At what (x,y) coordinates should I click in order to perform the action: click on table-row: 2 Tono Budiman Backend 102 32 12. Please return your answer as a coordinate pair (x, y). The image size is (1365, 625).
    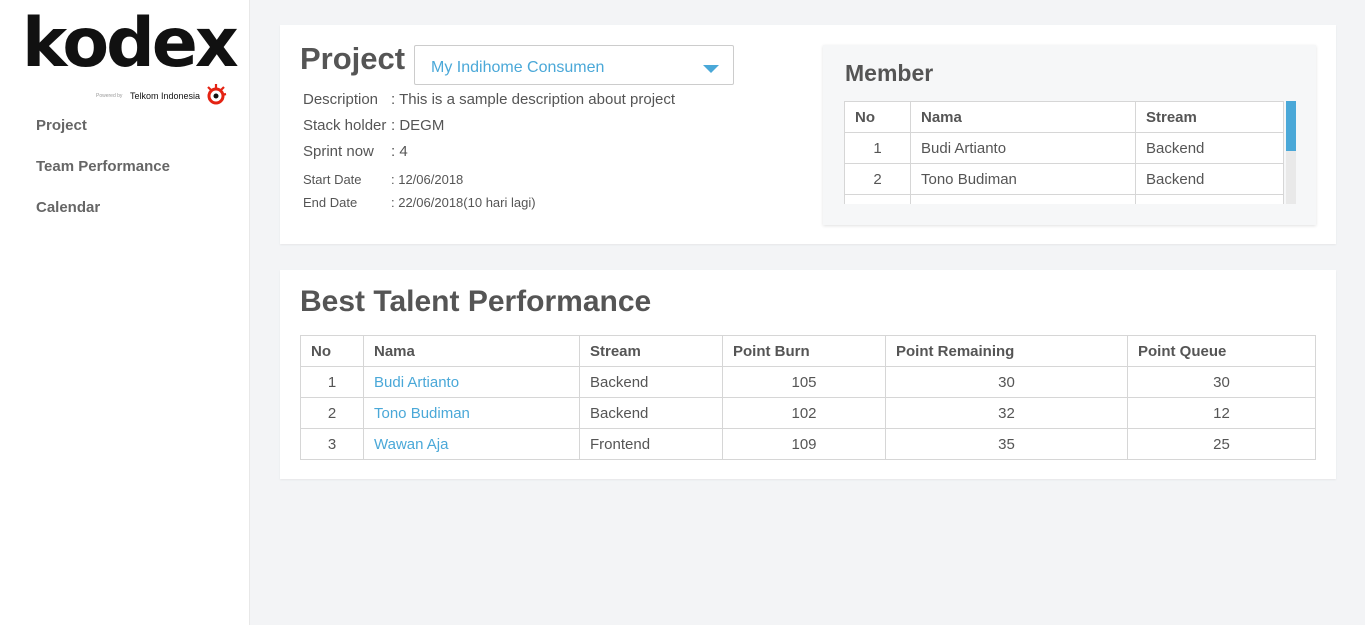
    Looking at the image, I should click on (808, 413).